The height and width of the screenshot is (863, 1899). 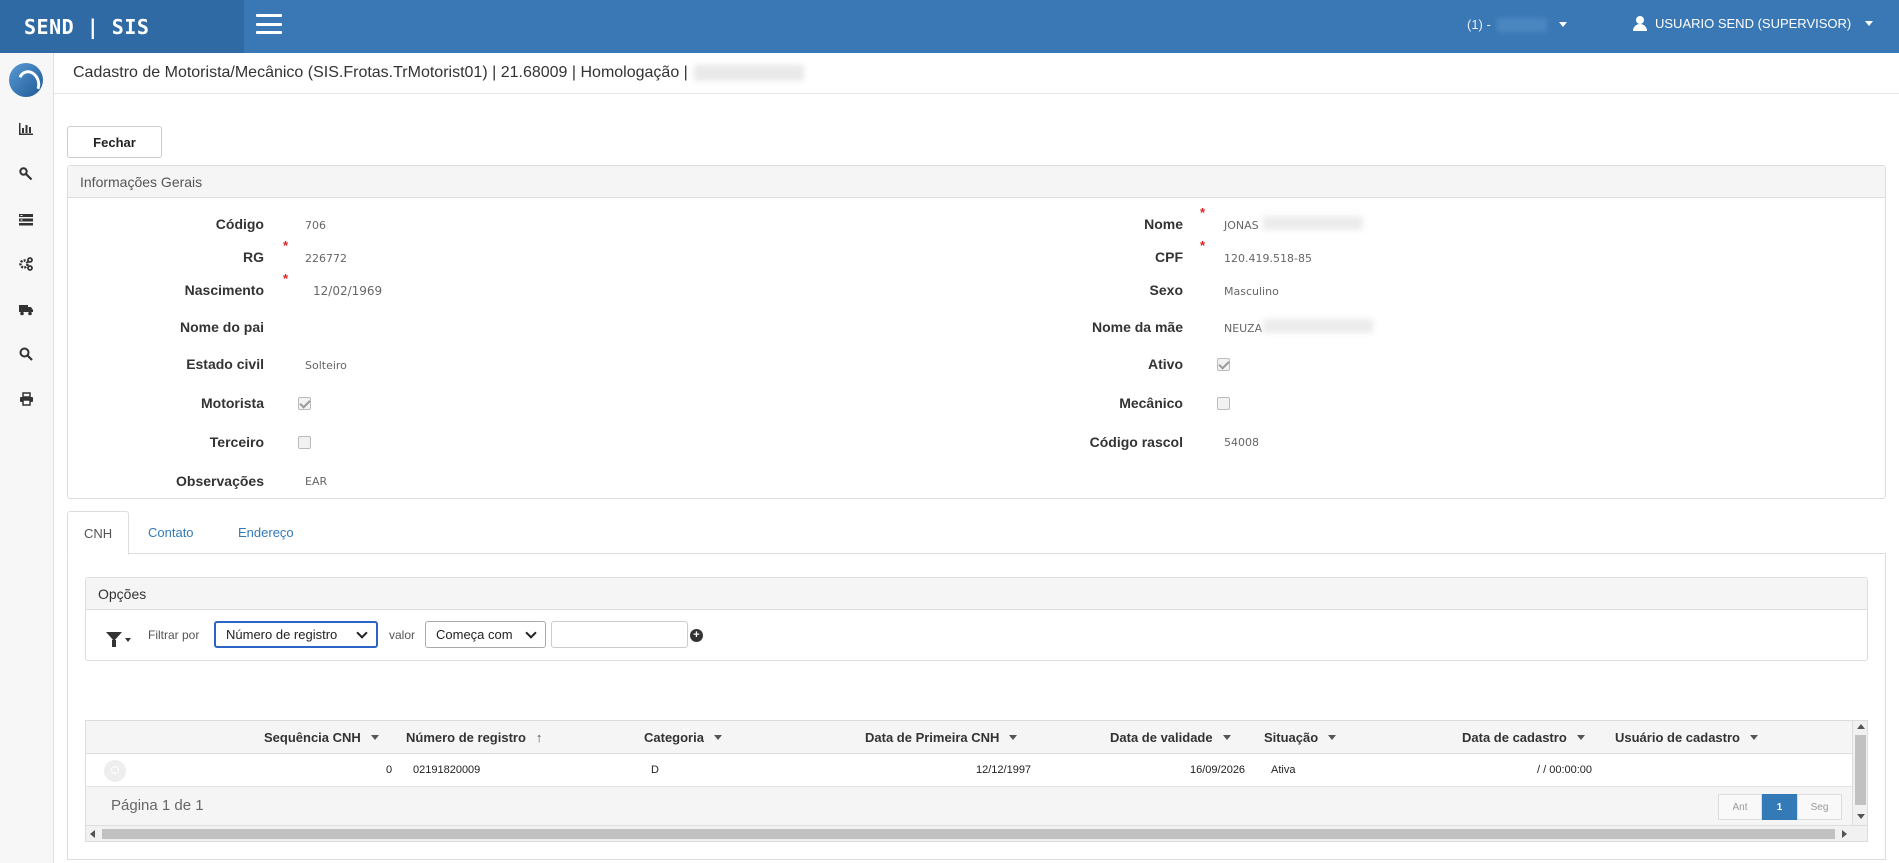 I want to click on codigo-rascol-value: 54008, so click(x=1241, y=442).